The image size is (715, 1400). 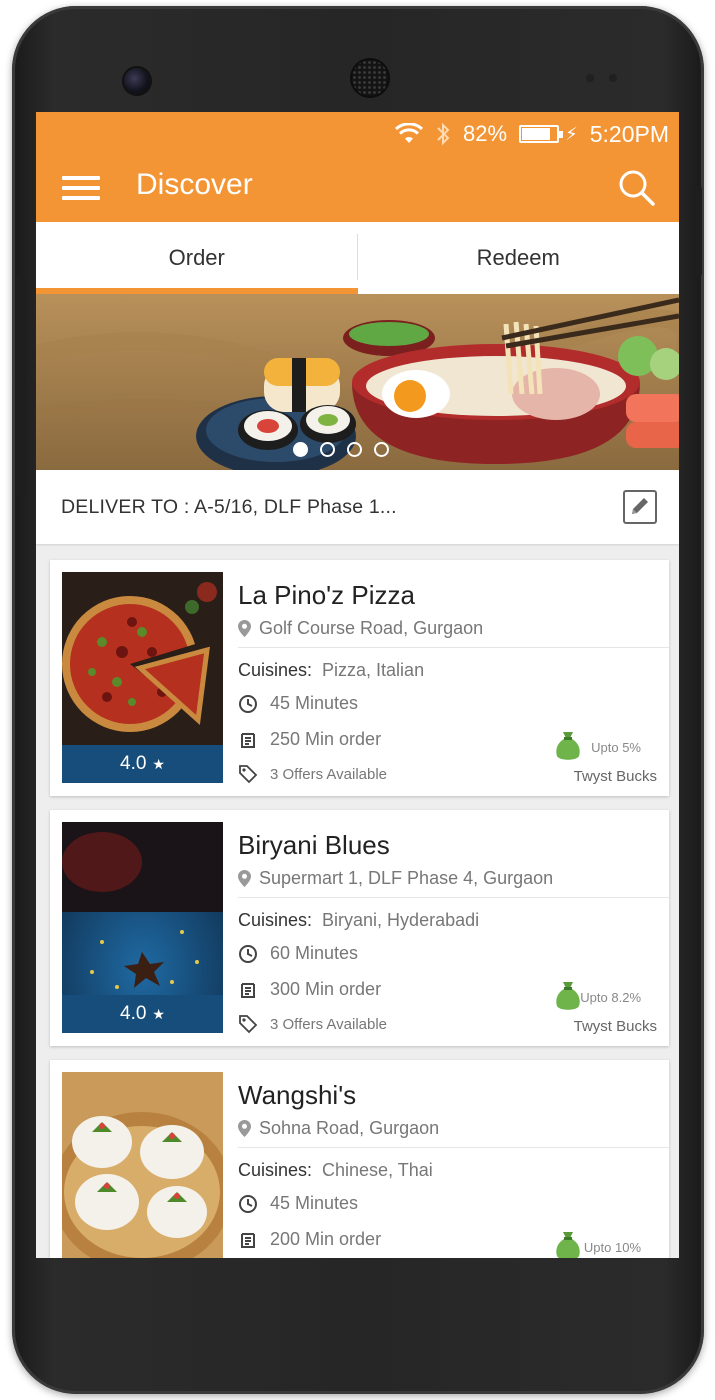 I want to click on carousel-dots, so click(x=357, y=449).